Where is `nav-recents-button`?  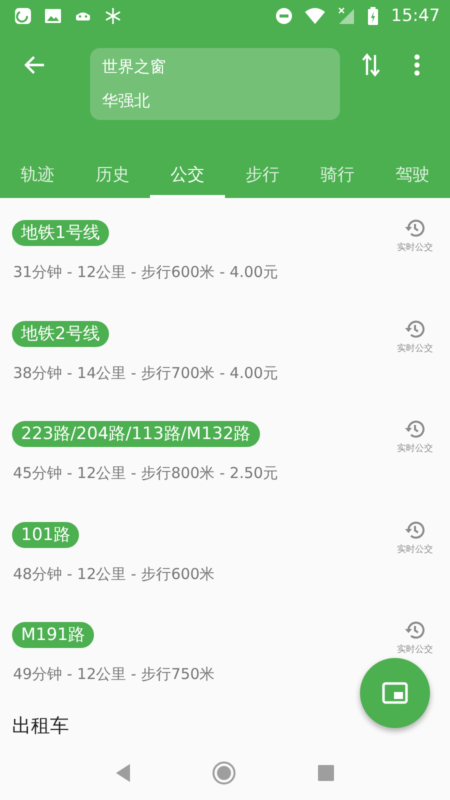
nav-recents-button is located at coordinates (326, 772).